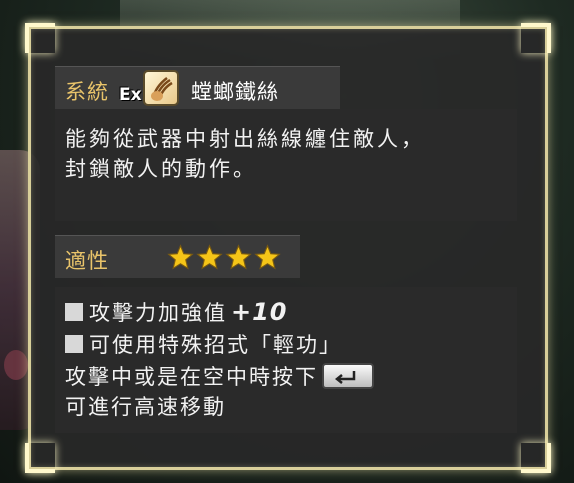 This screenshot has height=483, width=574. I want to click on ex-badge: Ex, so click(130, 95).